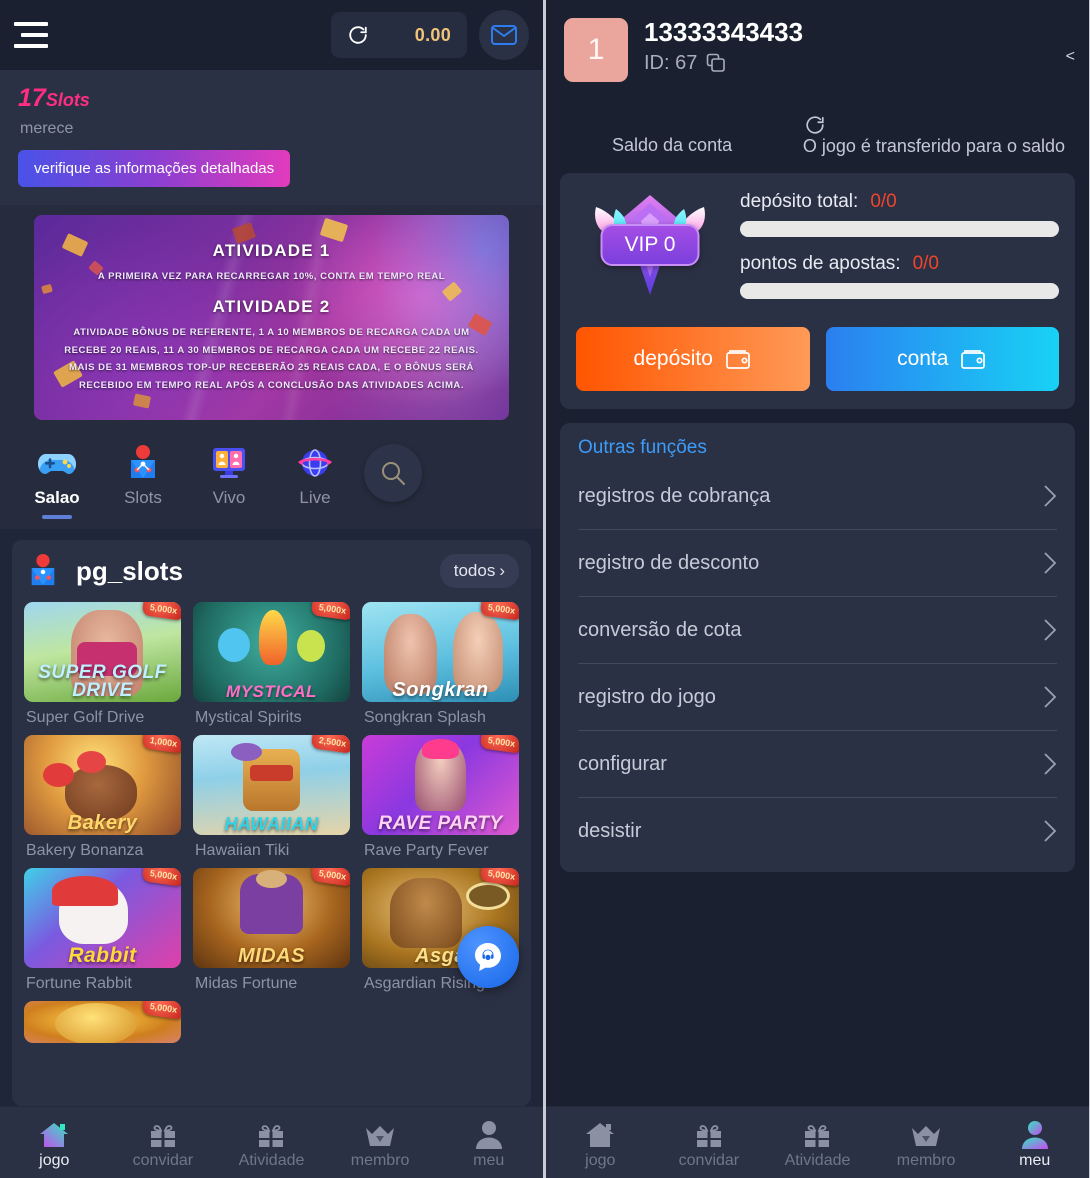 This screenshot has width=1090, height=1178. I want to click on game-tile: 5,000x SUPER GOLF DRIVE Super Golf Drive, so click(102, 664).